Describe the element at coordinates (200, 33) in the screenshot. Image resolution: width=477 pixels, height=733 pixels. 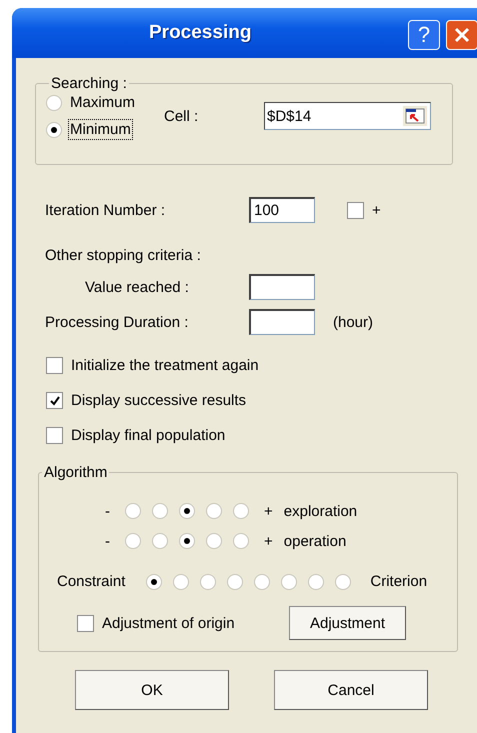
I see `window-title: Processing` at that location.